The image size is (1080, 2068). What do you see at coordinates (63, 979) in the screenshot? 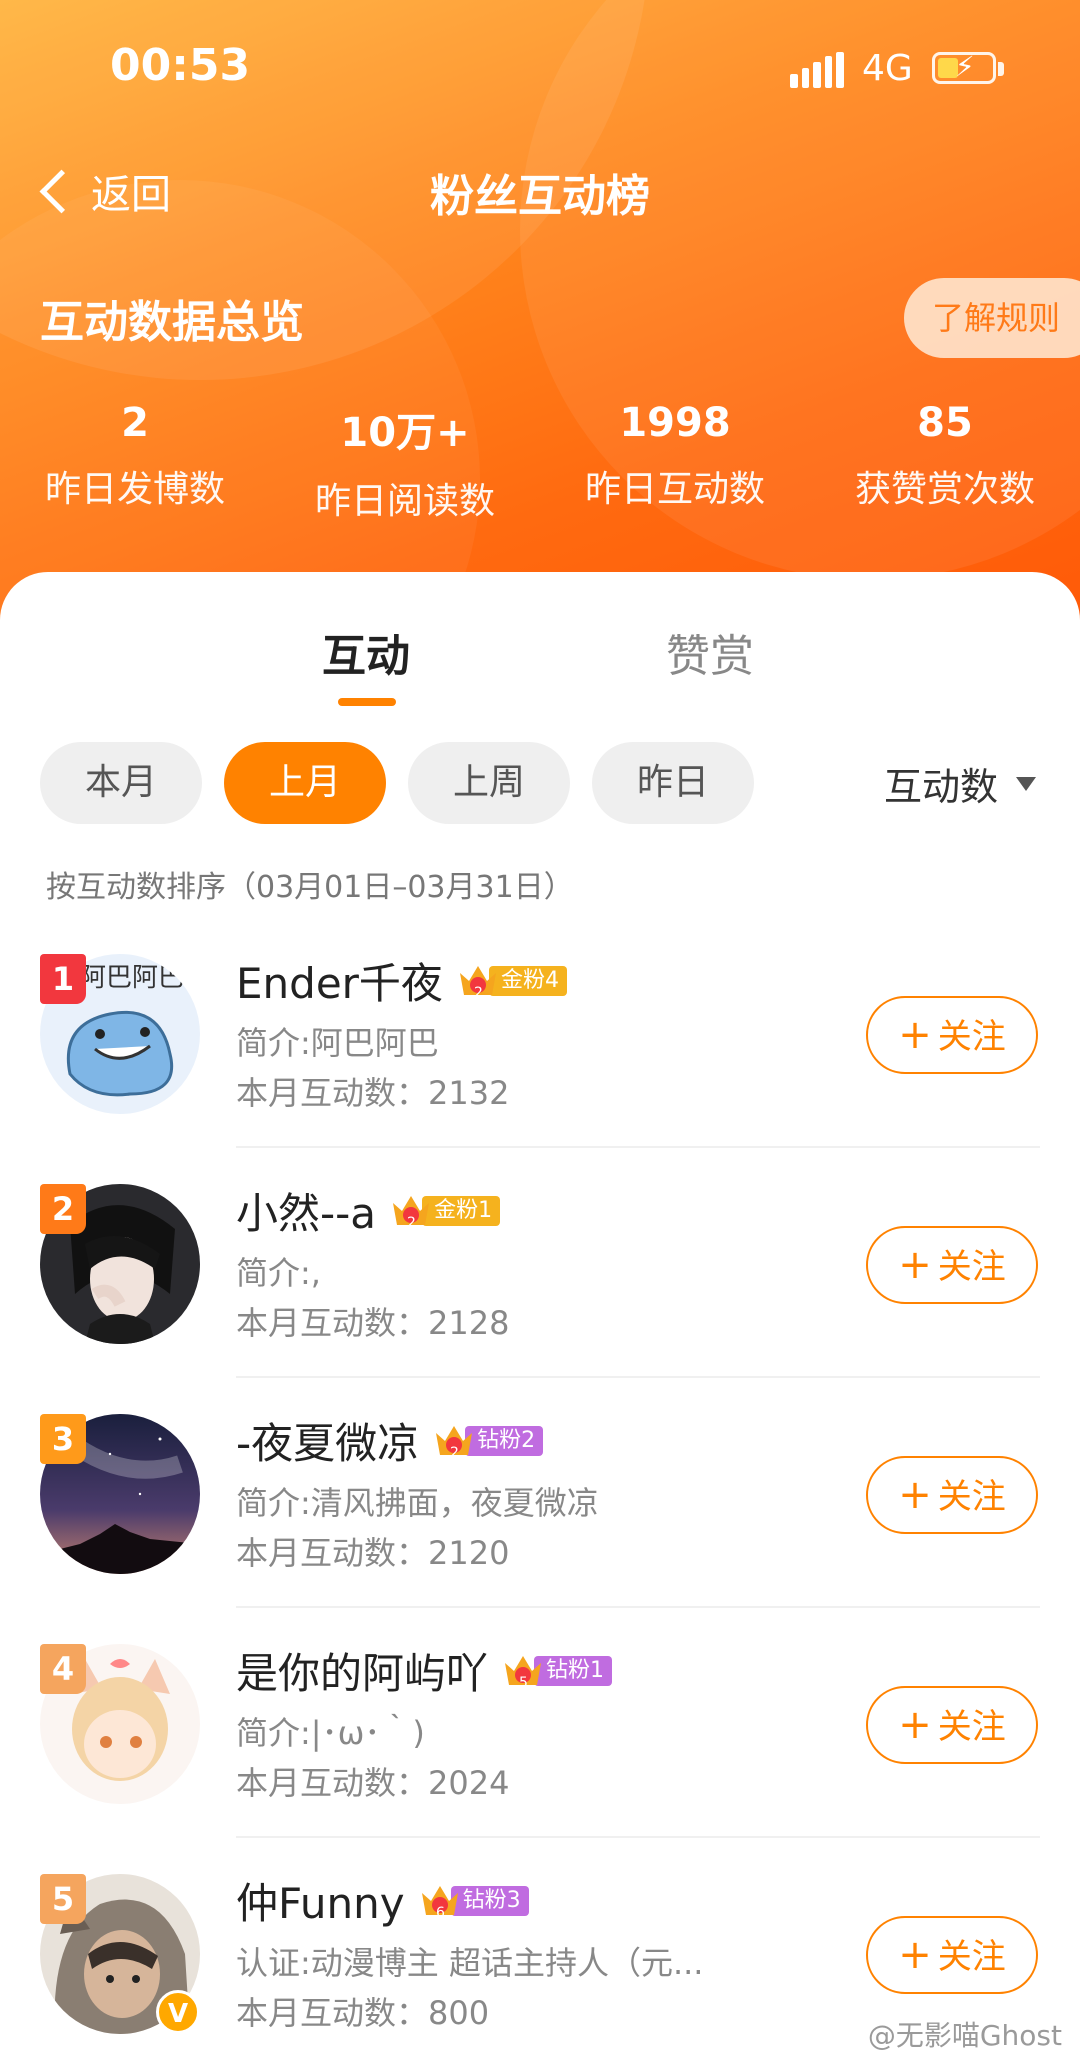
I see `rank-badge: 1` at bounding box center [63, 979].